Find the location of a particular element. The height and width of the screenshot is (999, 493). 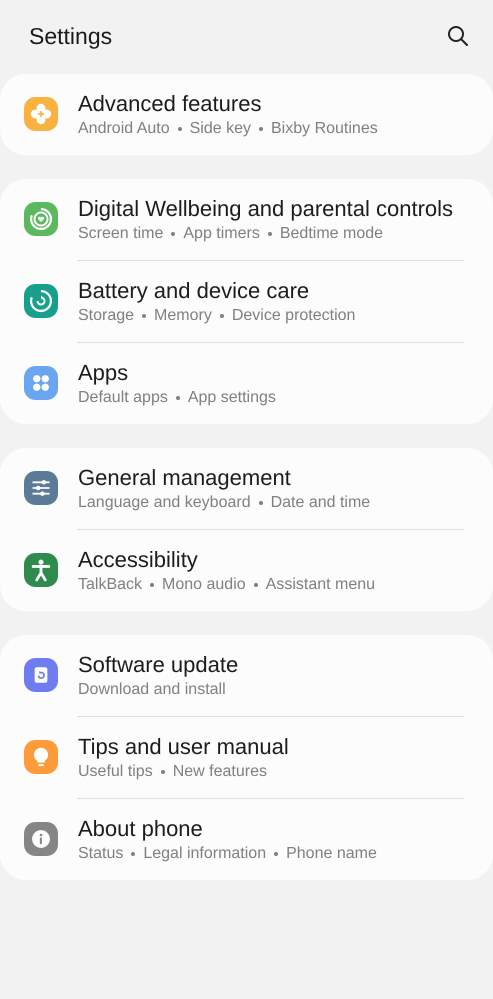

setting-title: General management is located at coordinates (224, 477).